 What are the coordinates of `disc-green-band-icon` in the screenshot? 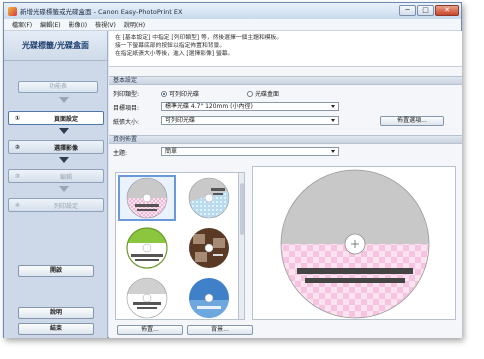 It's located at (147, 248).